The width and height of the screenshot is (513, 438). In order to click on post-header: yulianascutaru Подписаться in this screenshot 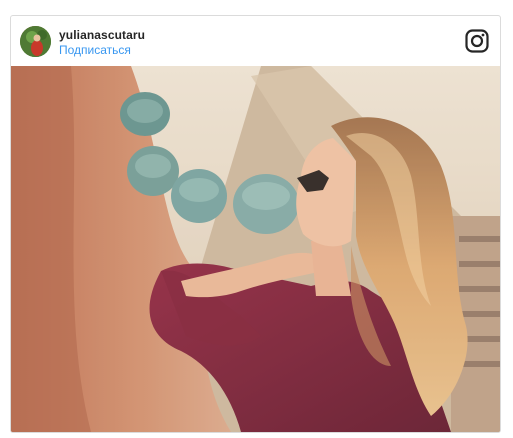, I will do `click(255, 41)`.